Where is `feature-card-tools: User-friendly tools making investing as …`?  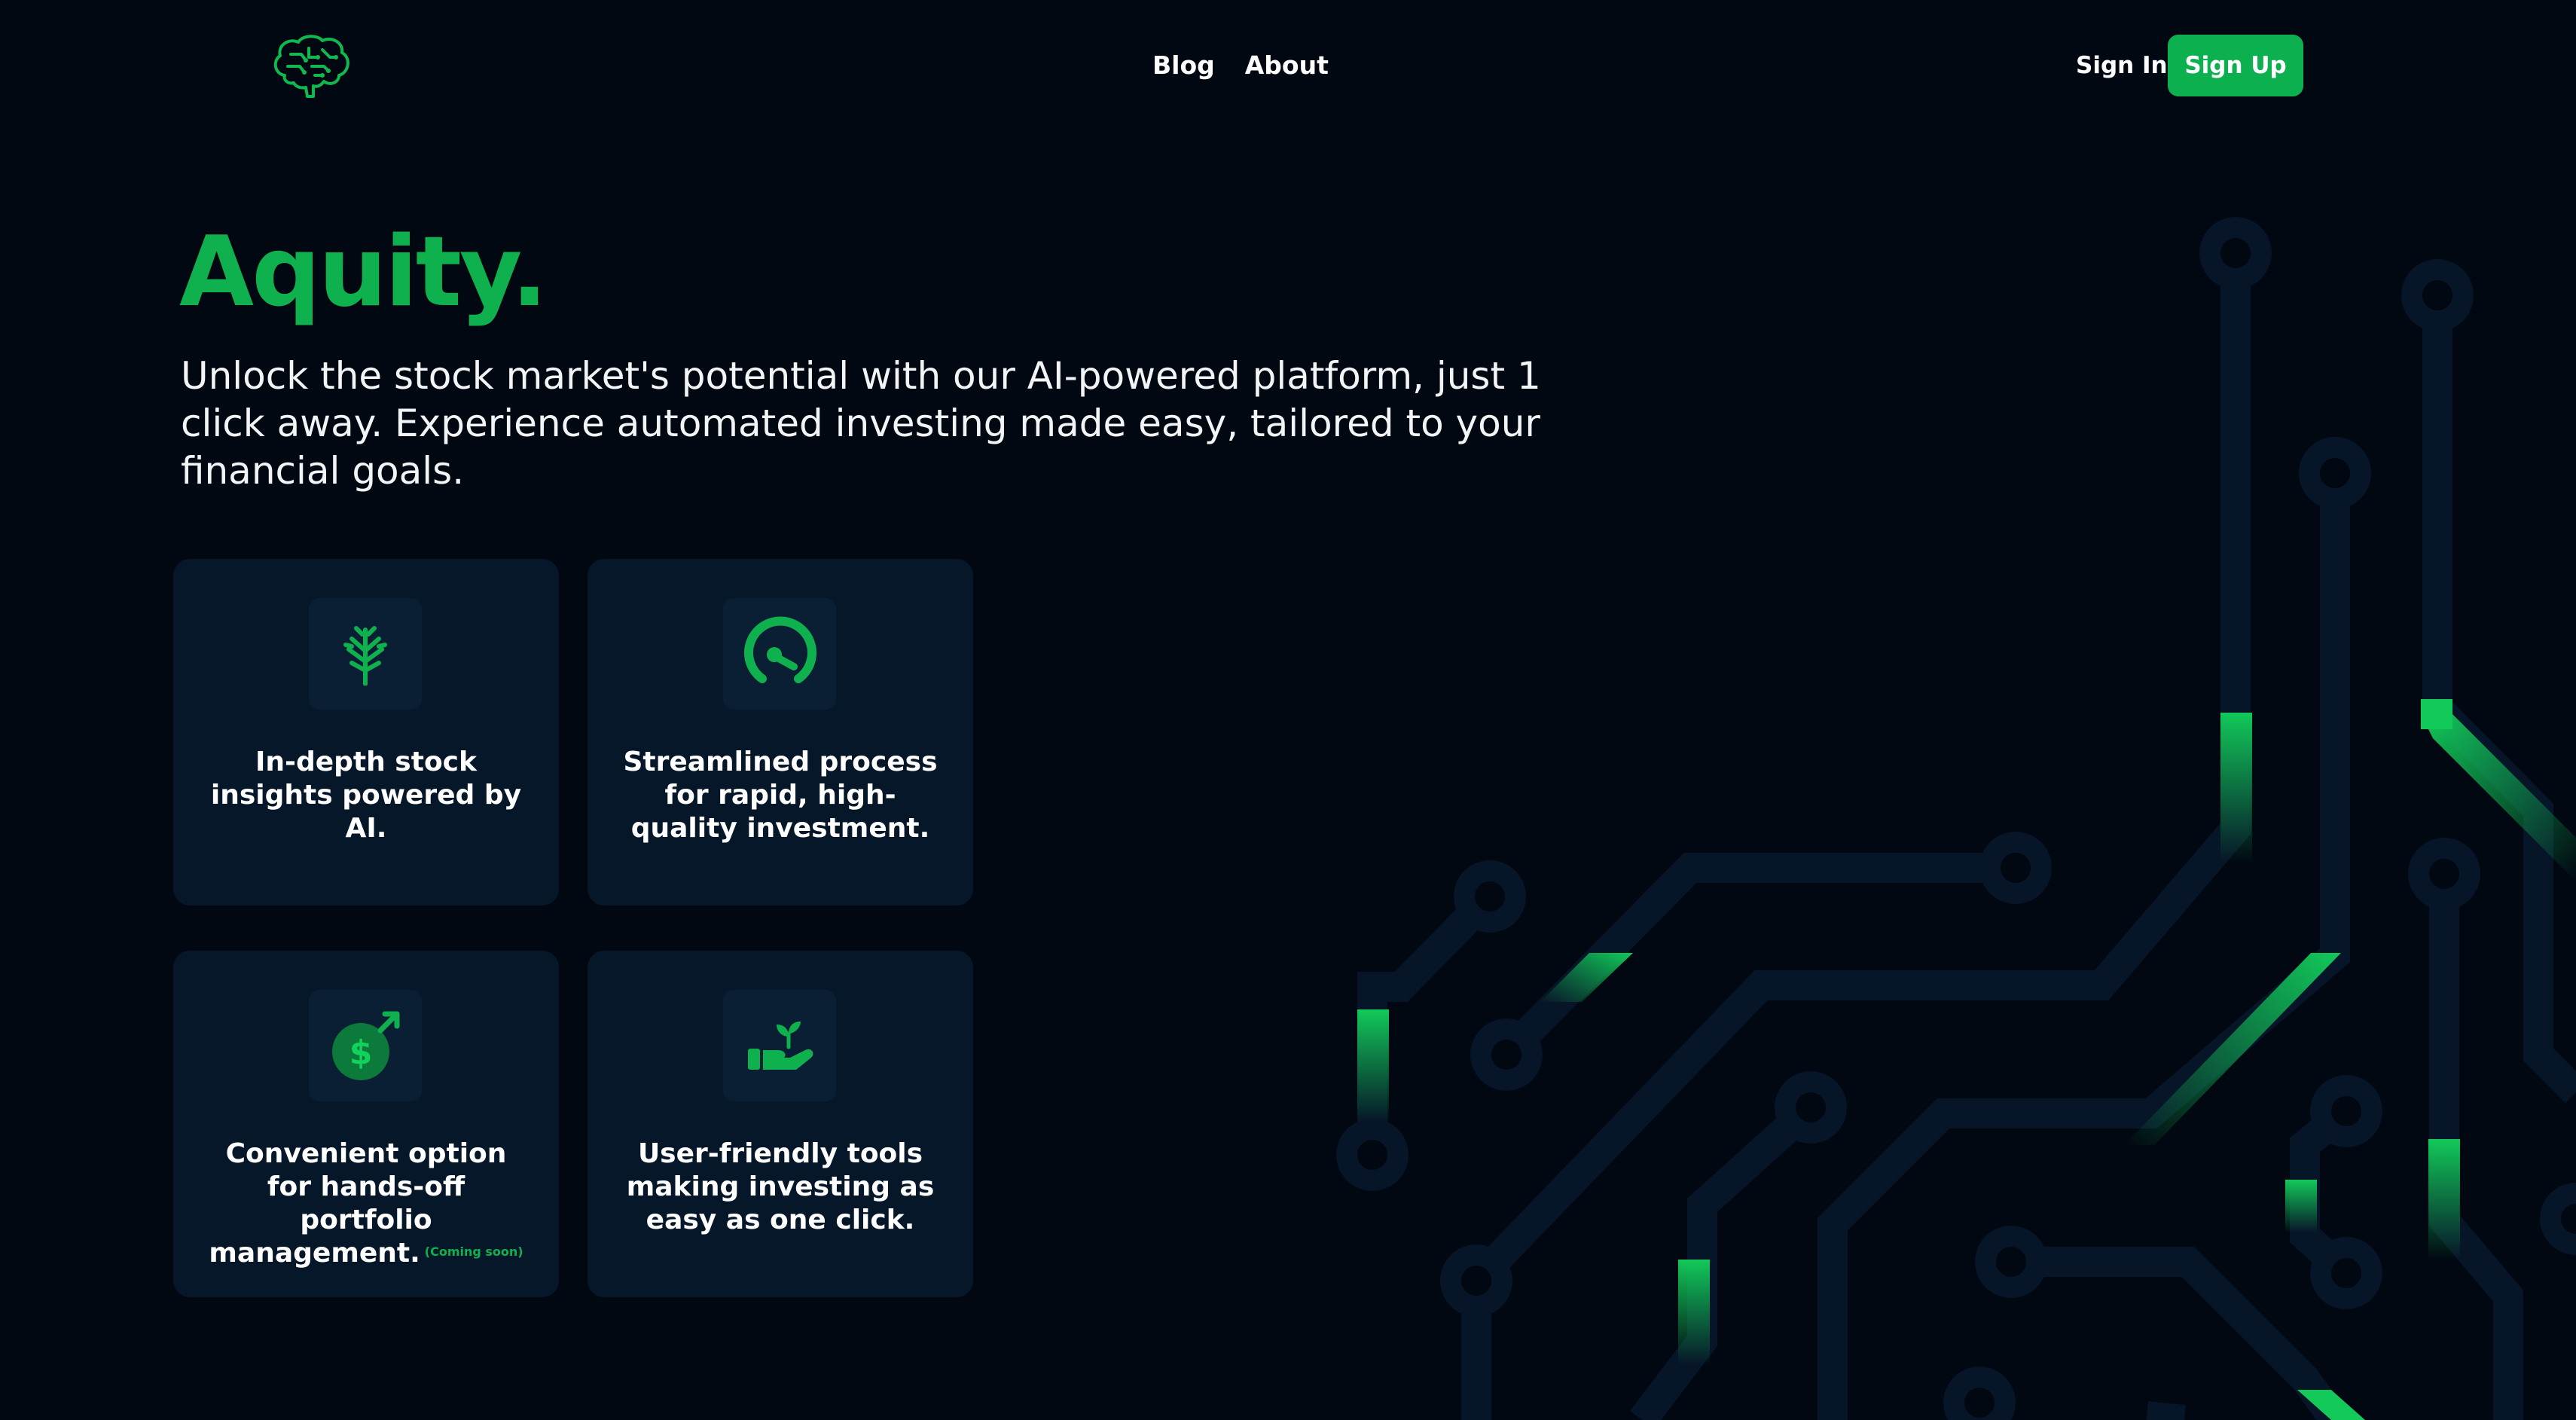 feature-card-tools: User-friendly tools making investing as … is located at coordinates (780, 1124).